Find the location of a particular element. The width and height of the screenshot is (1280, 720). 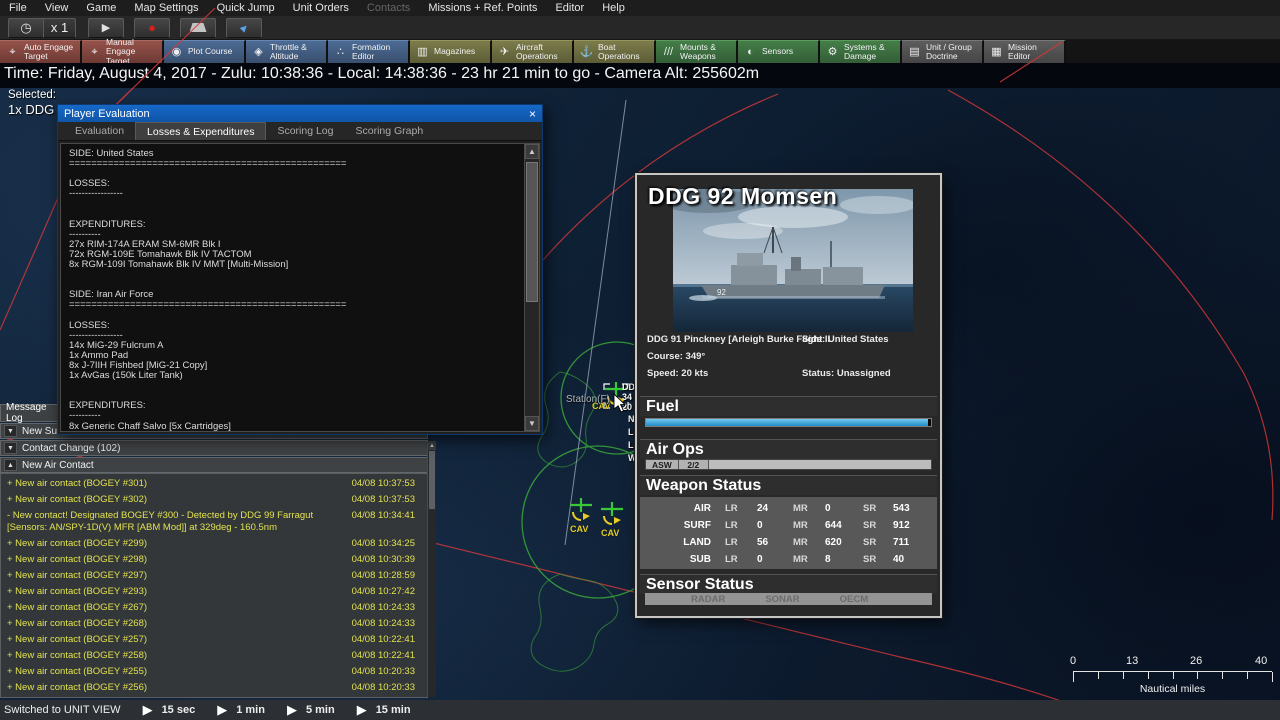

pointer-button: ► is located at coordinates (244, 27).